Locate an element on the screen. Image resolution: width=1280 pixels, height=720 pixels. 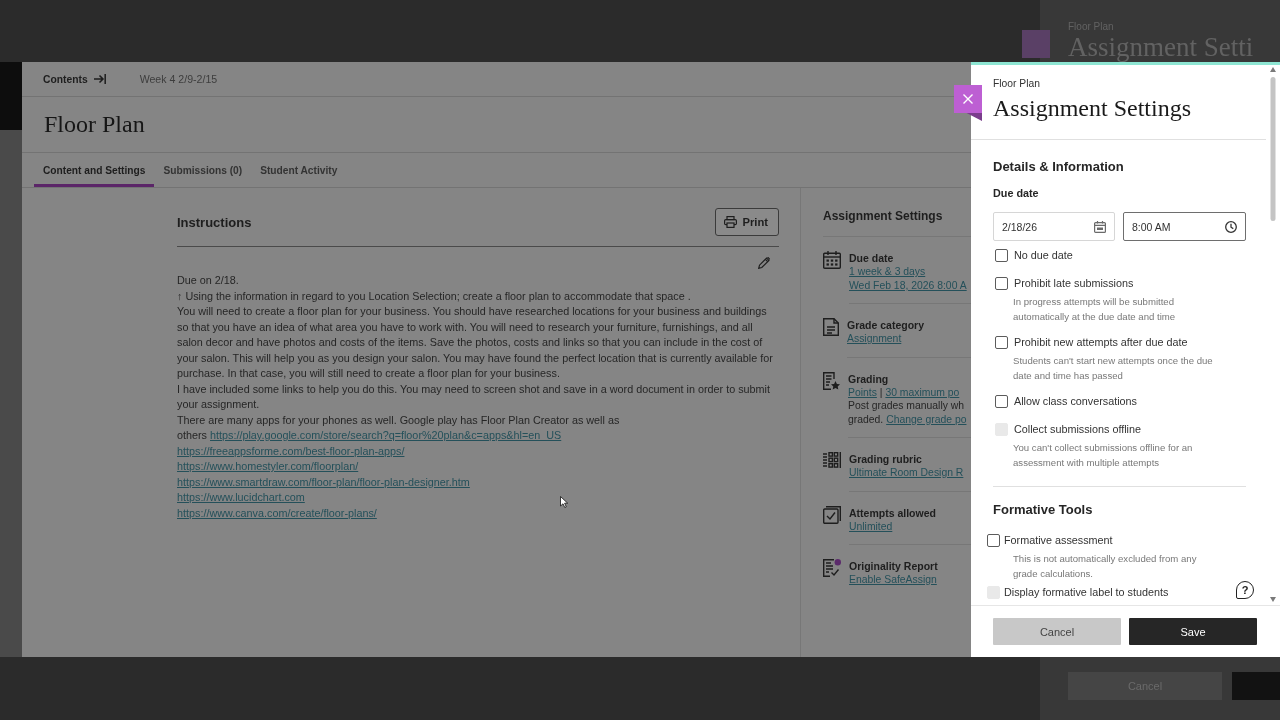
link: Ultimate Room Design R is located at coordinates (906, 472).